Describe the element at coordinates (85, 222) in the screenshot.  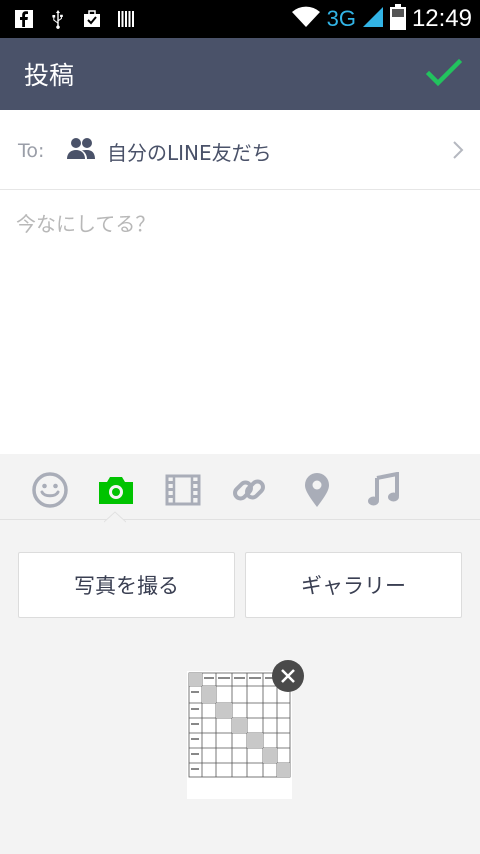
I see `post-text-input: 今なにしてる？` at that location.